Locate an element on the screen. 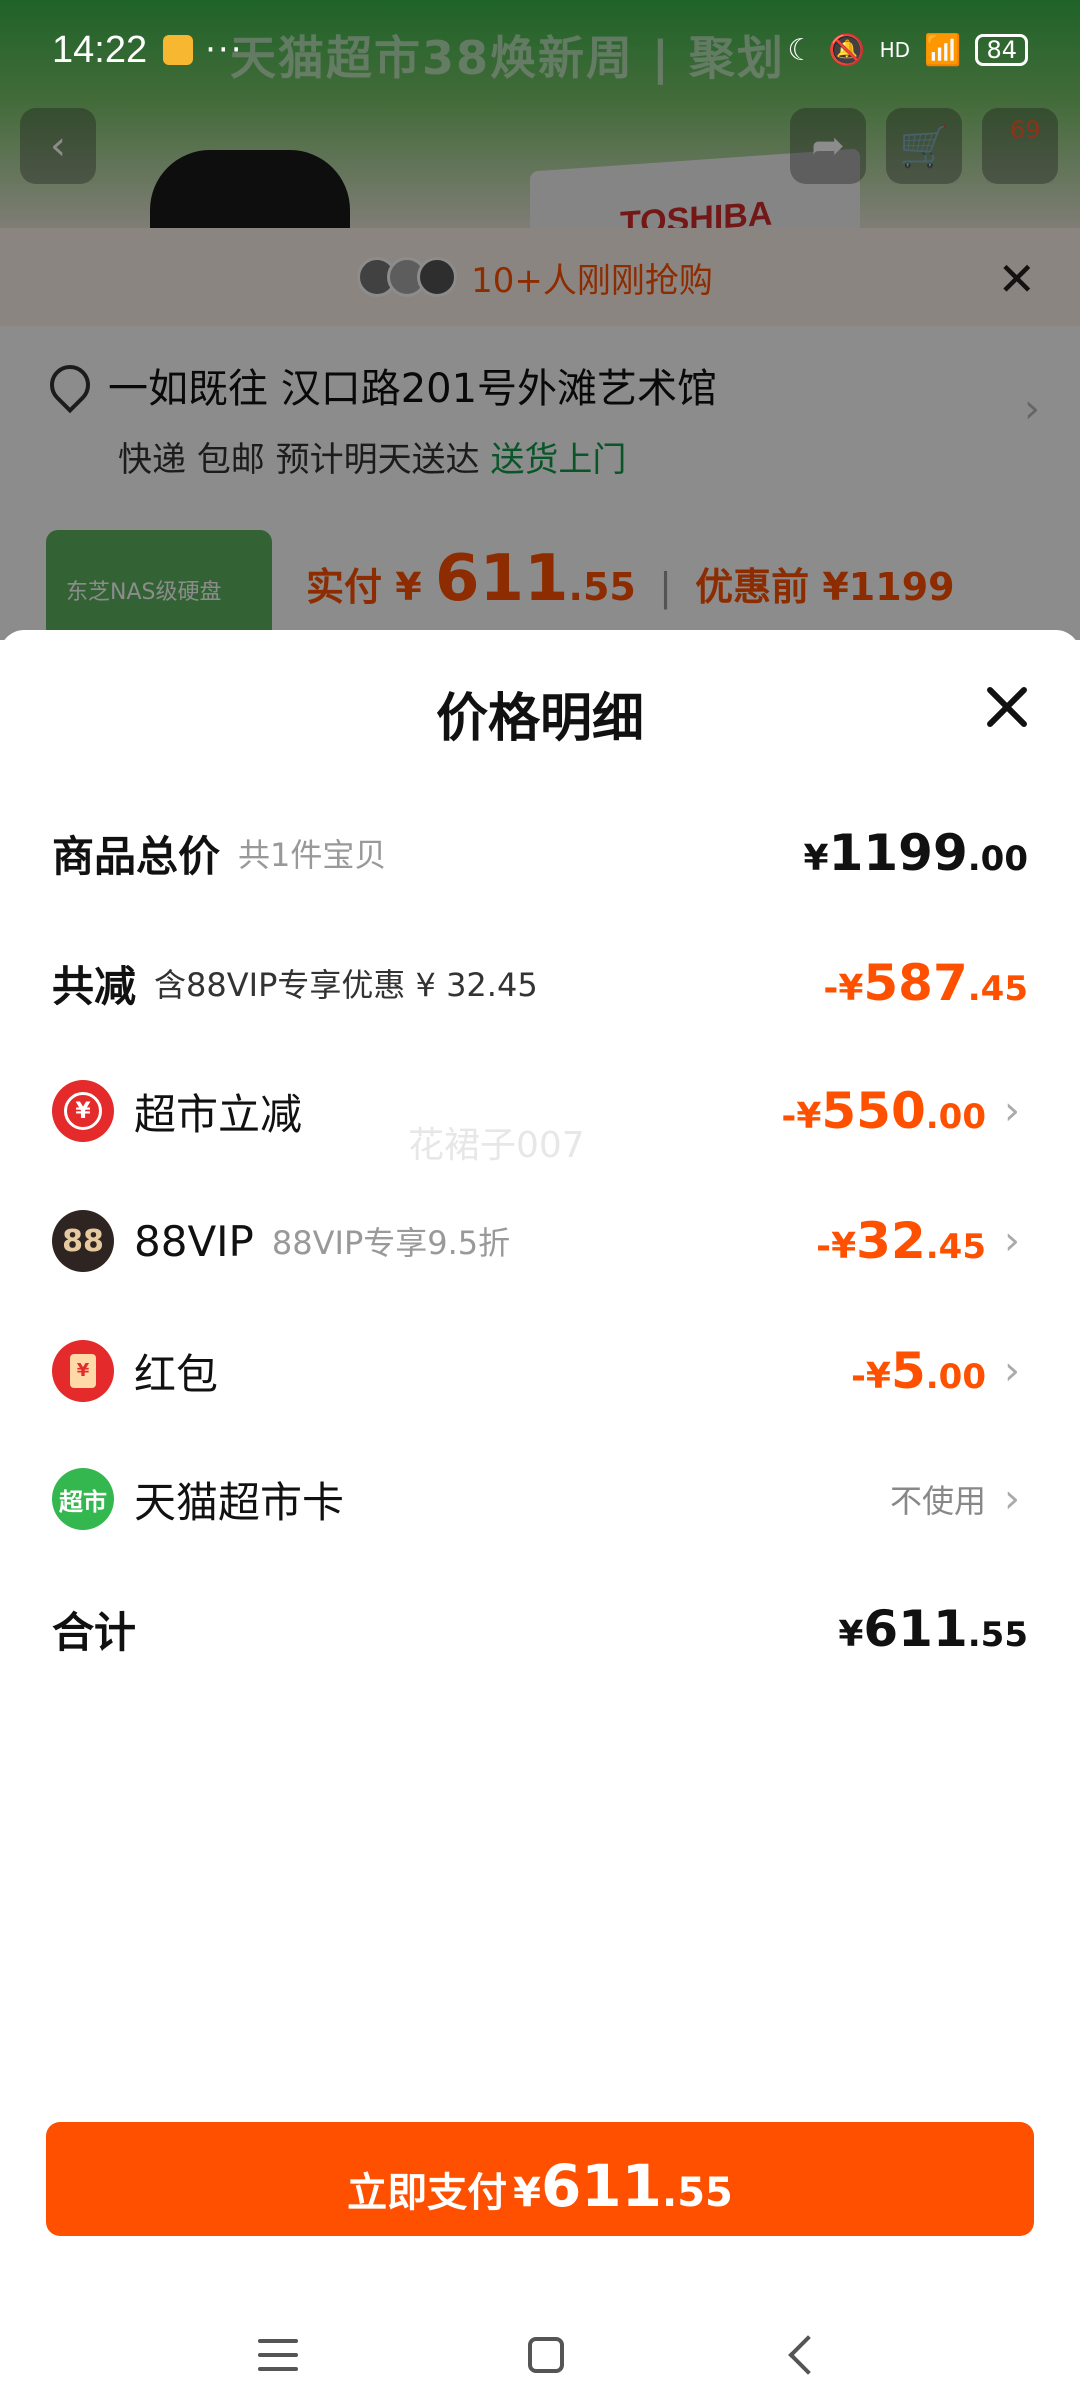  dnd-moon-icon: ☾ is located at coordinates (801, 50).